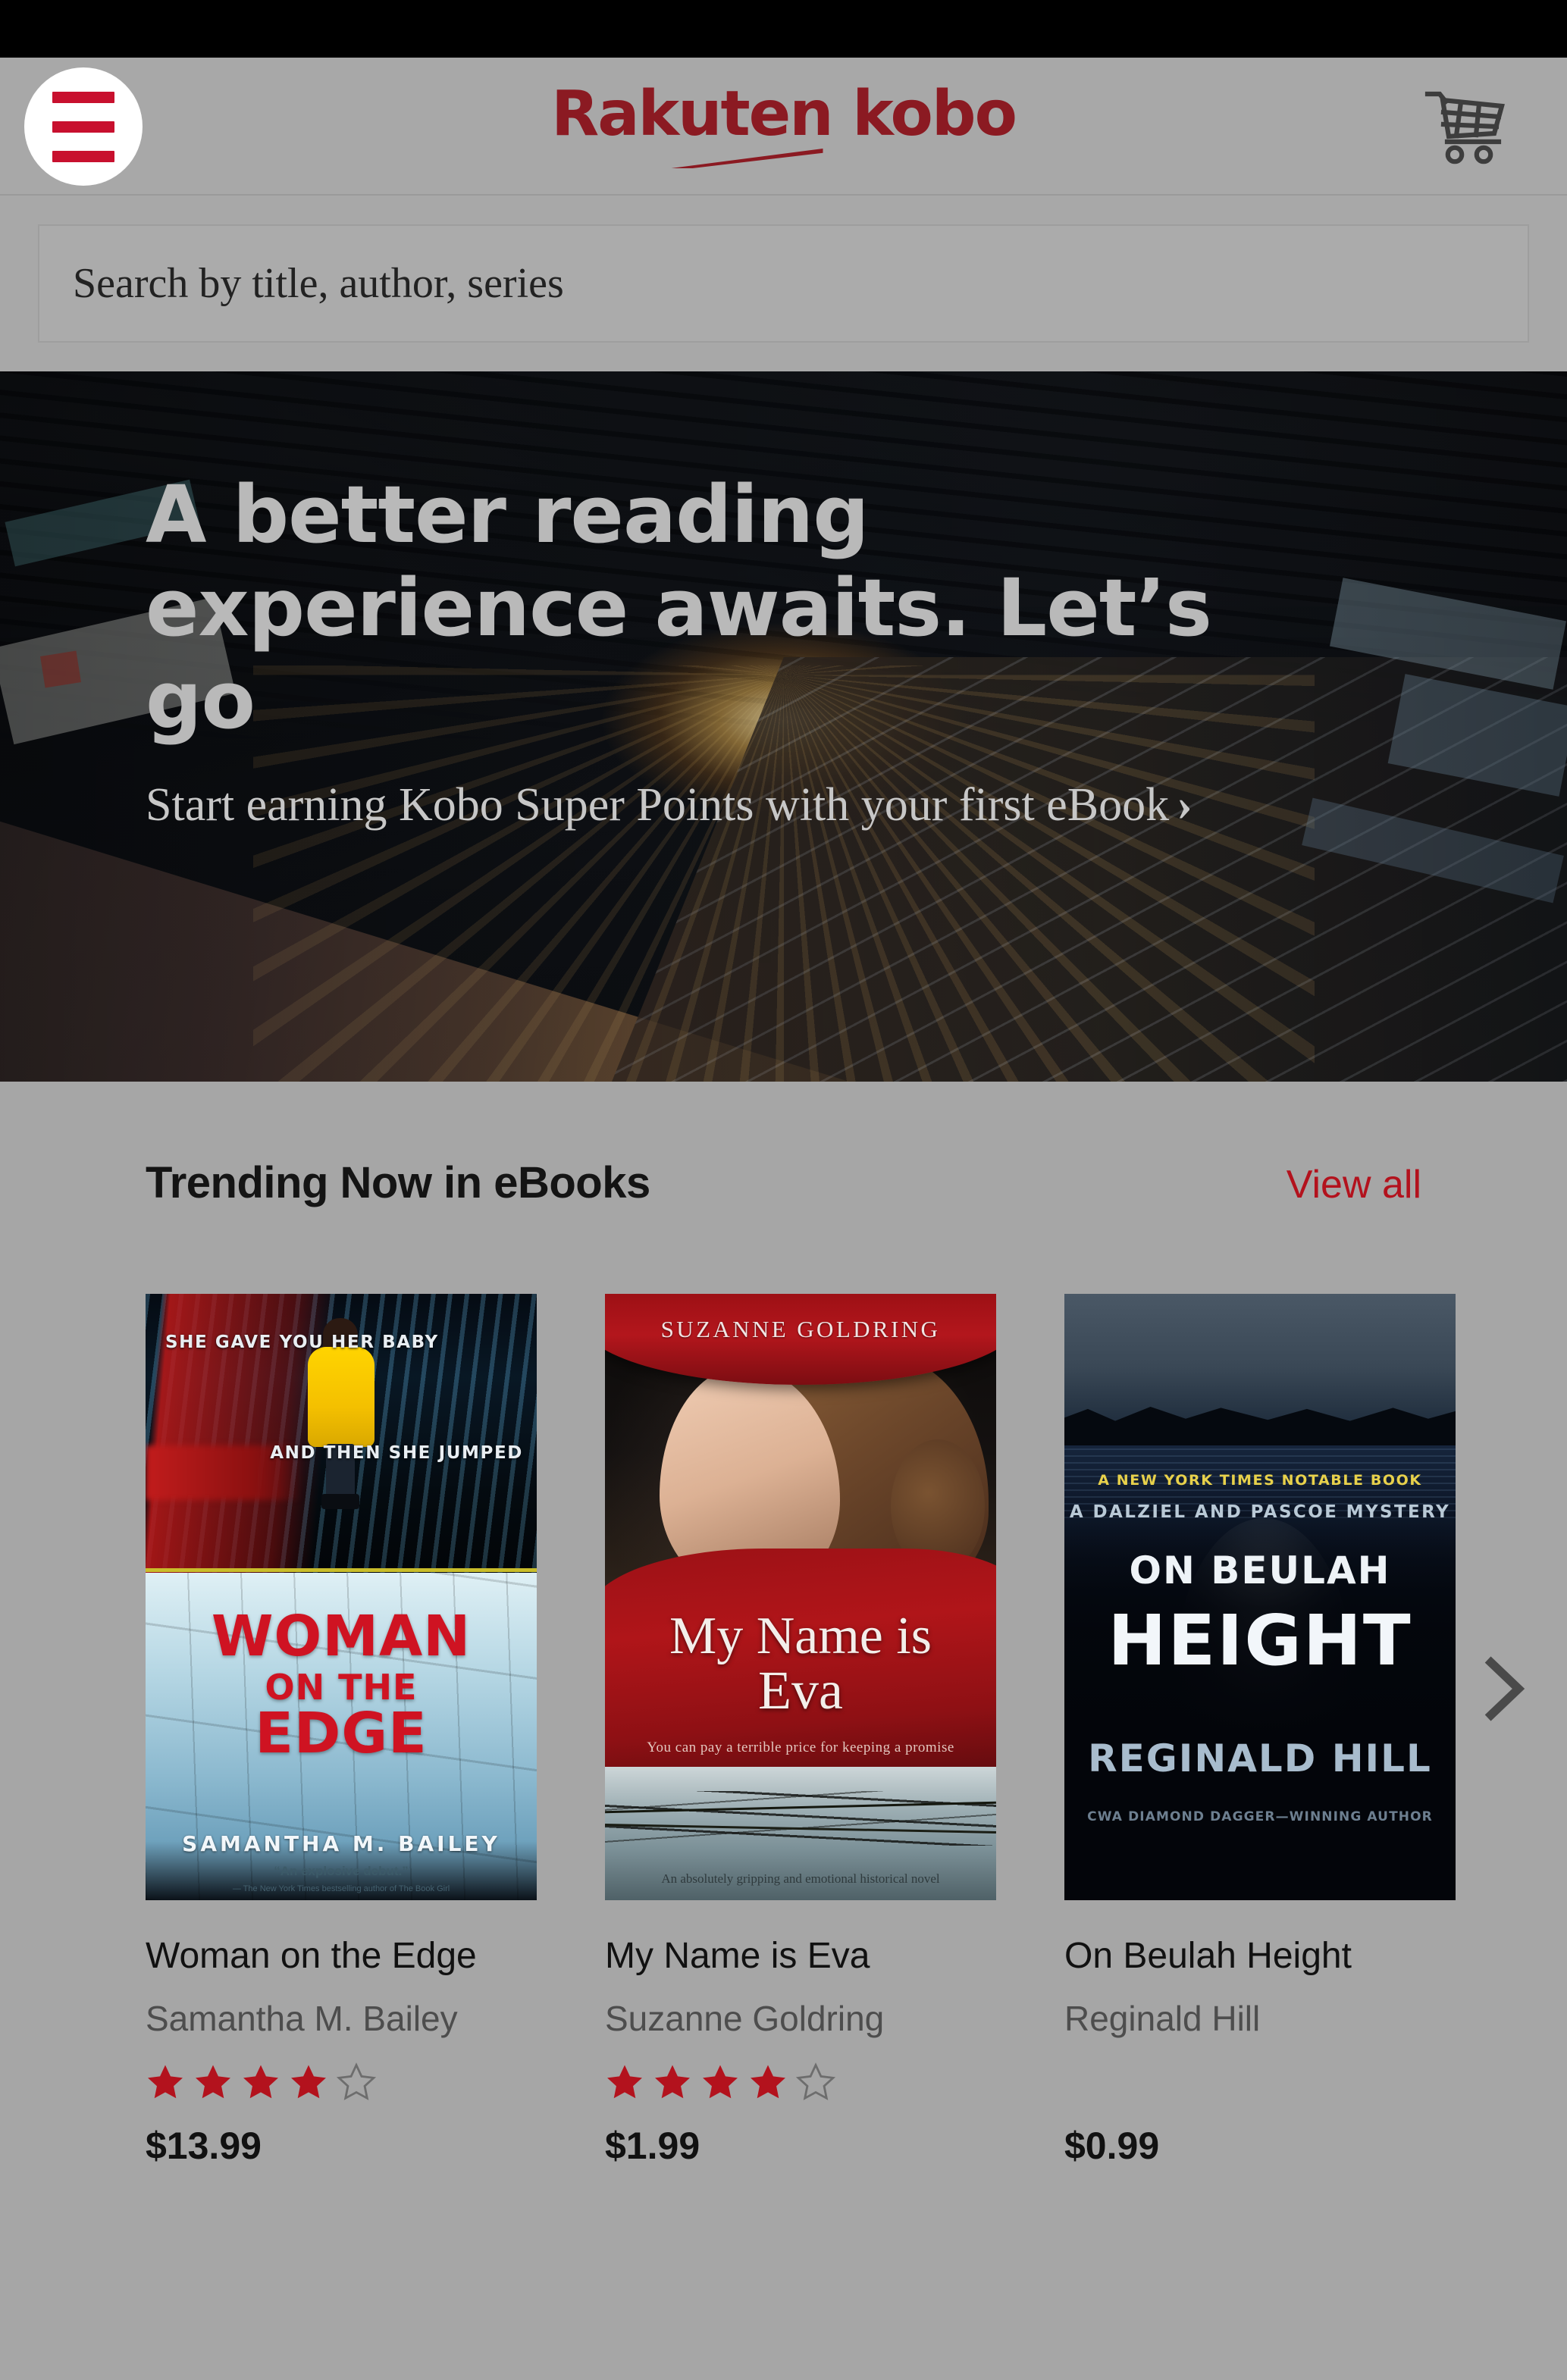 The width and height of the screenshot is (1567, 2380). I want to click on book-author: Suzanne Goldring, so click(800, 2019).